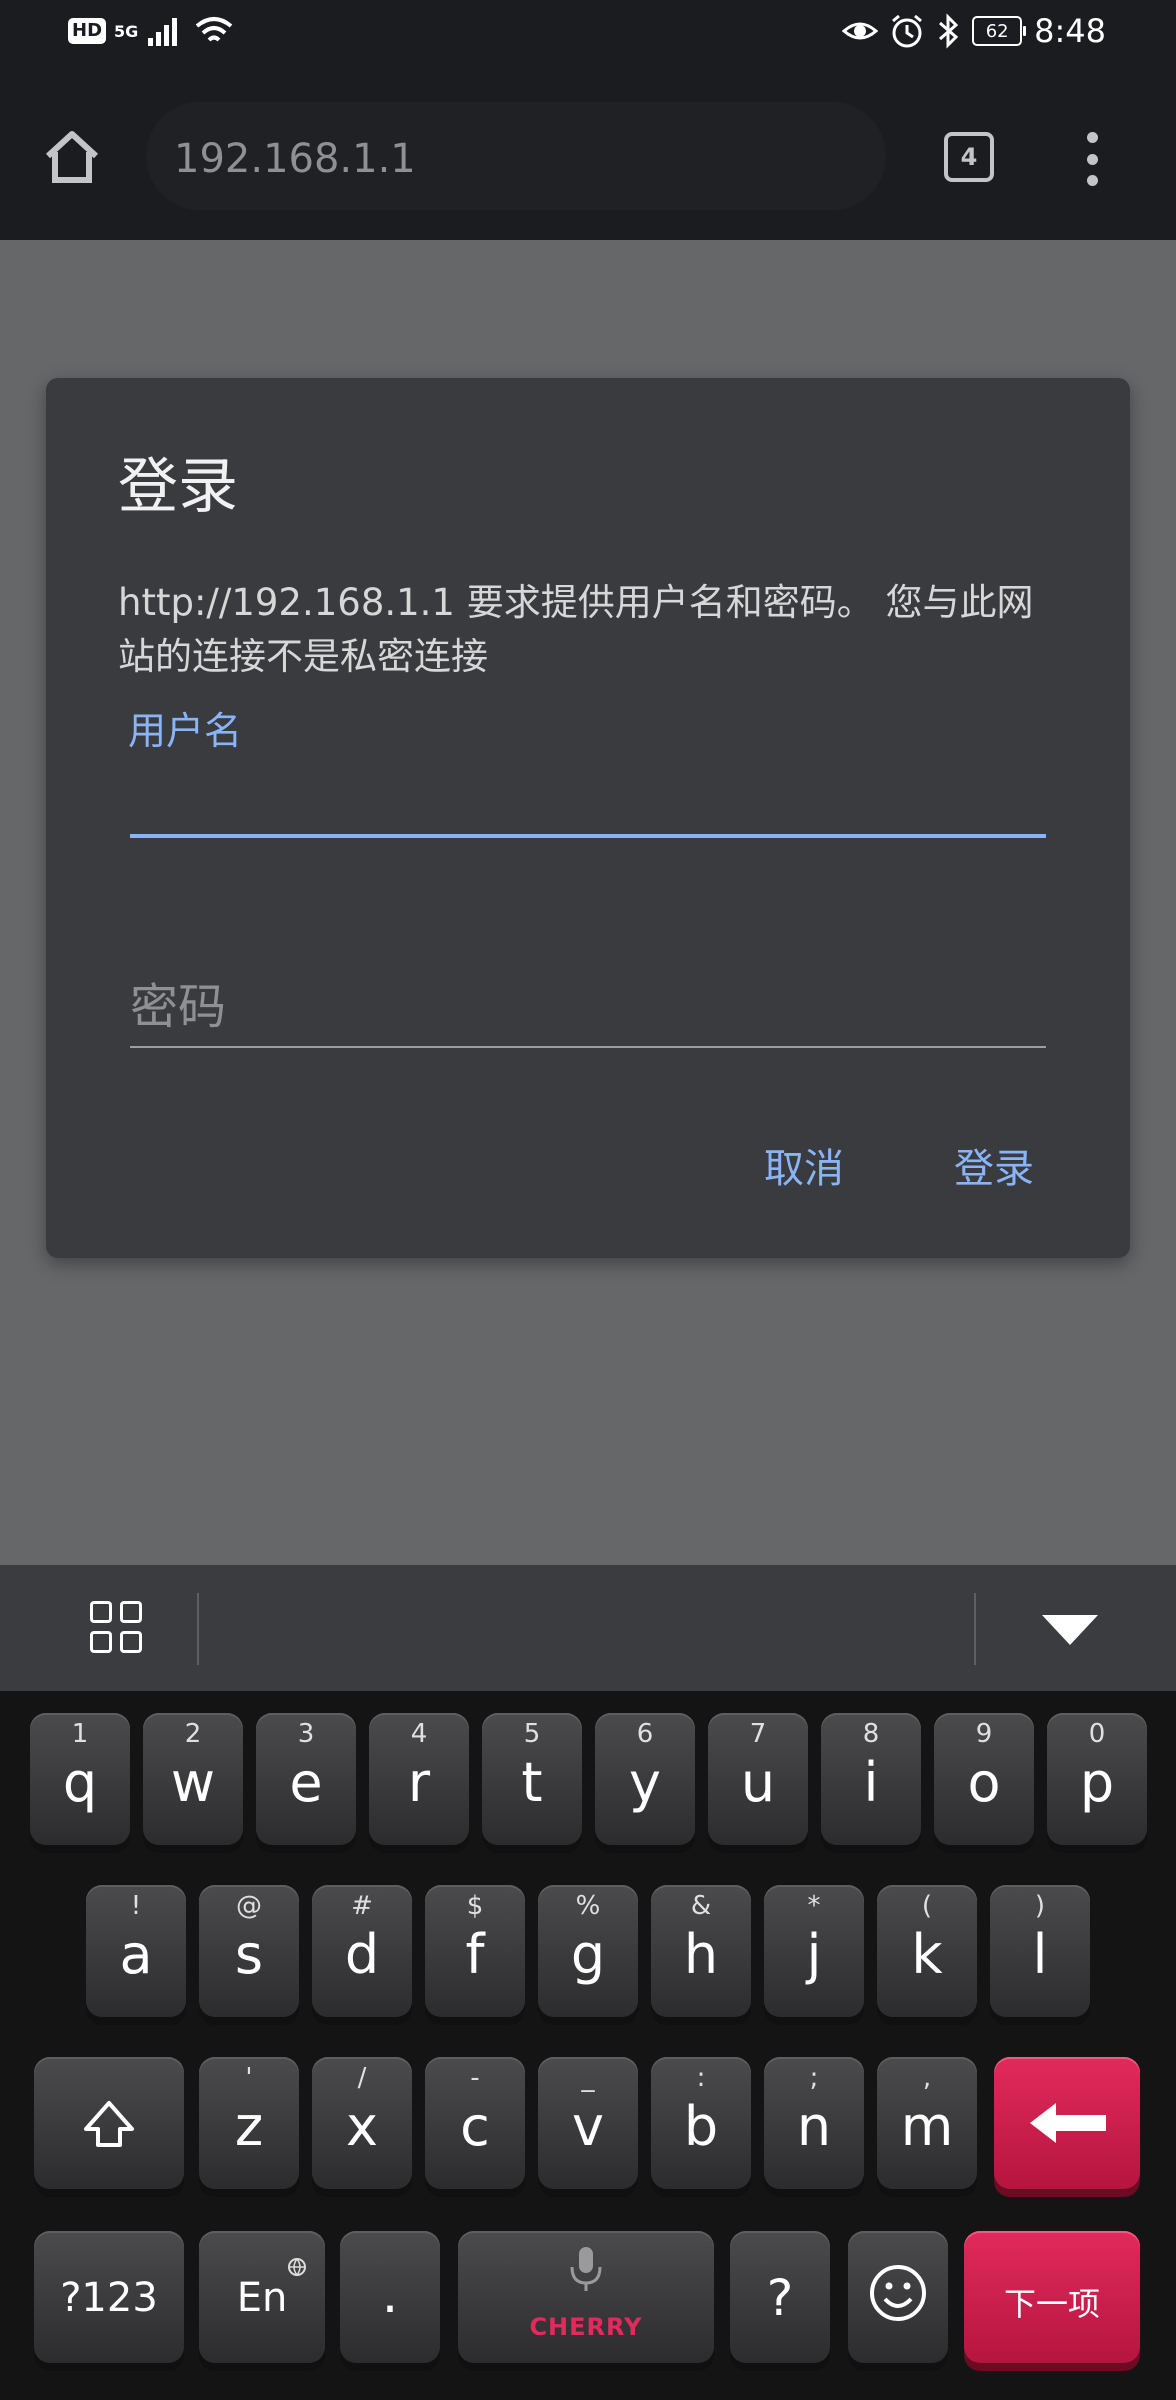 This screenshot has width=1176, height=2400. Describe the element at coordinates (362, 1951) in the screenshot. I see `key-d: # d` at that location.